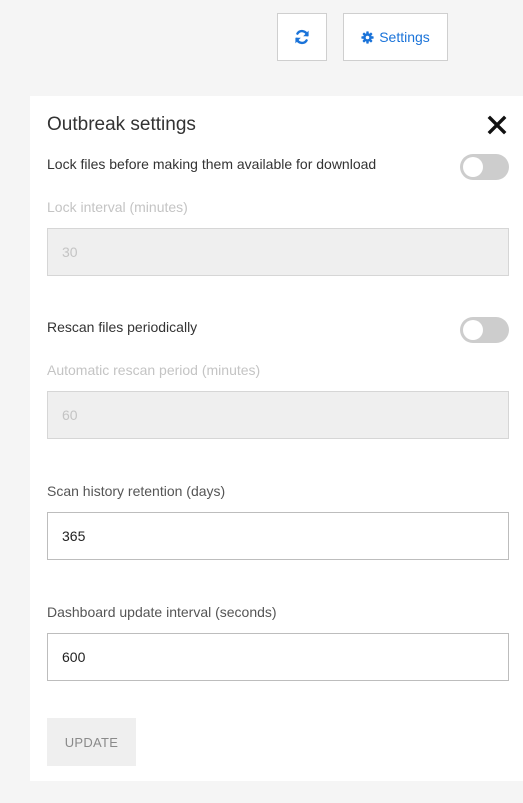 The height and width of the screenshot is (803, 523). I want to click on rescan-period-field: 60, so click(278, 415).